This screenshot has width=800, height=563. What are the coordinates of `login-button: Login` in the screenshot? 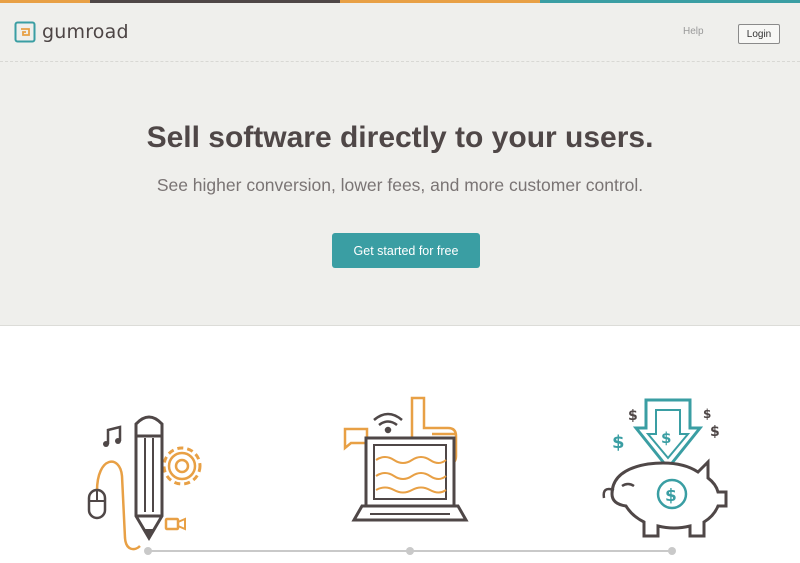 It's located at (759, 34).